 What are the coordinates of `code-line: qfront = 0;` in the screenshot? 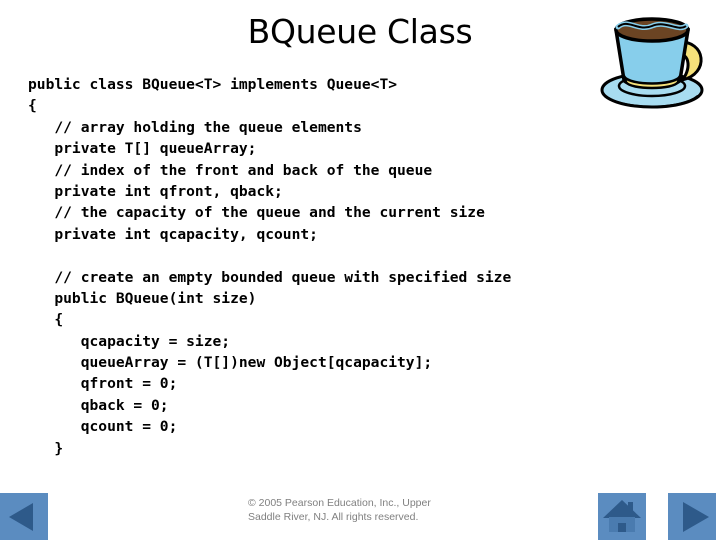 It's located at (103, 384).